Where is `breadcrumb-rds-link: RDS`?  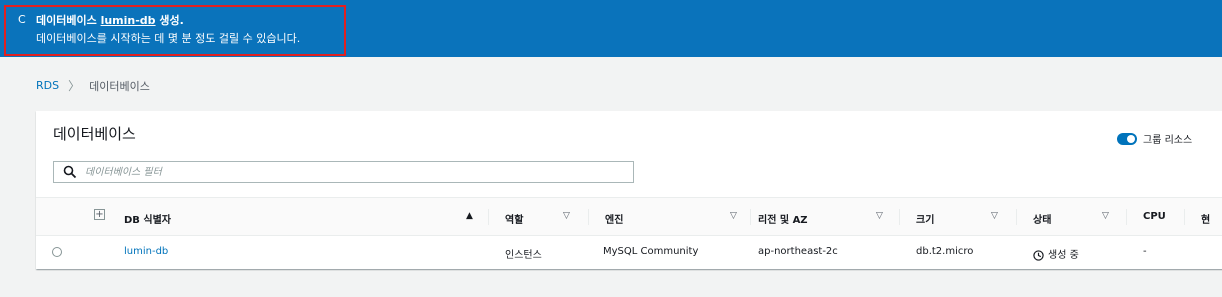 breadcrumb-rds-link: RDS is located at coordinates (47, 85).